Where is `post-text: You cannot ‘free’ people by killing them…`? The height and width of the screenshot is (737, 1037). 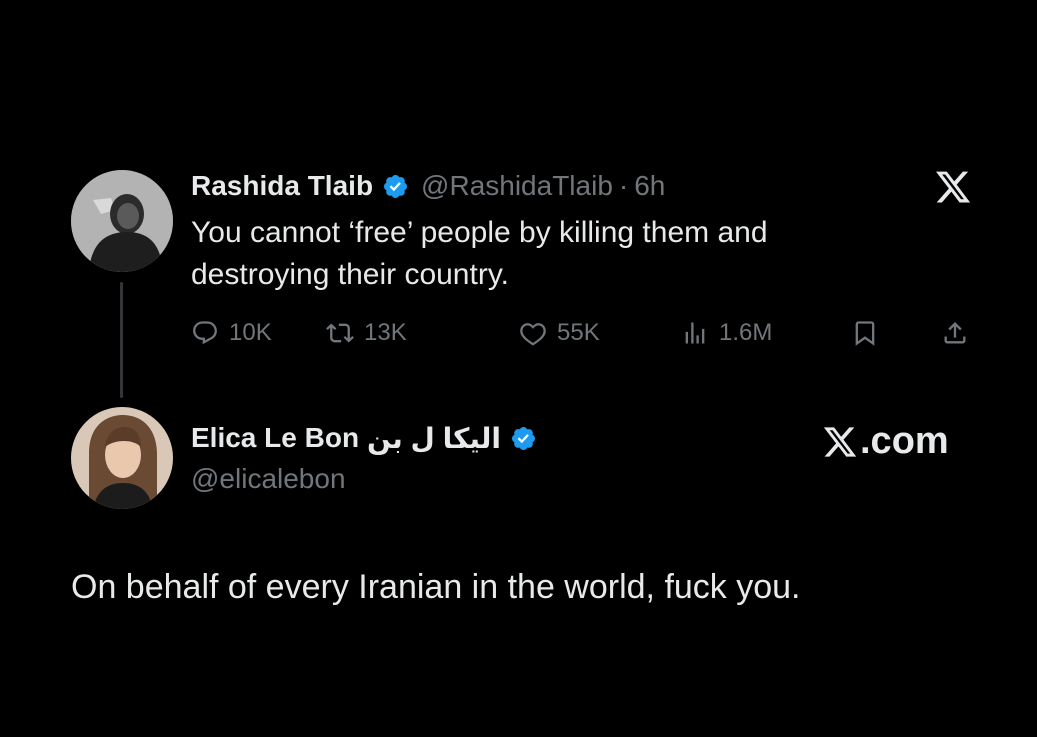
post-text: You cannot ‘free’ people by killing them… is located at coordinates (541, 254).